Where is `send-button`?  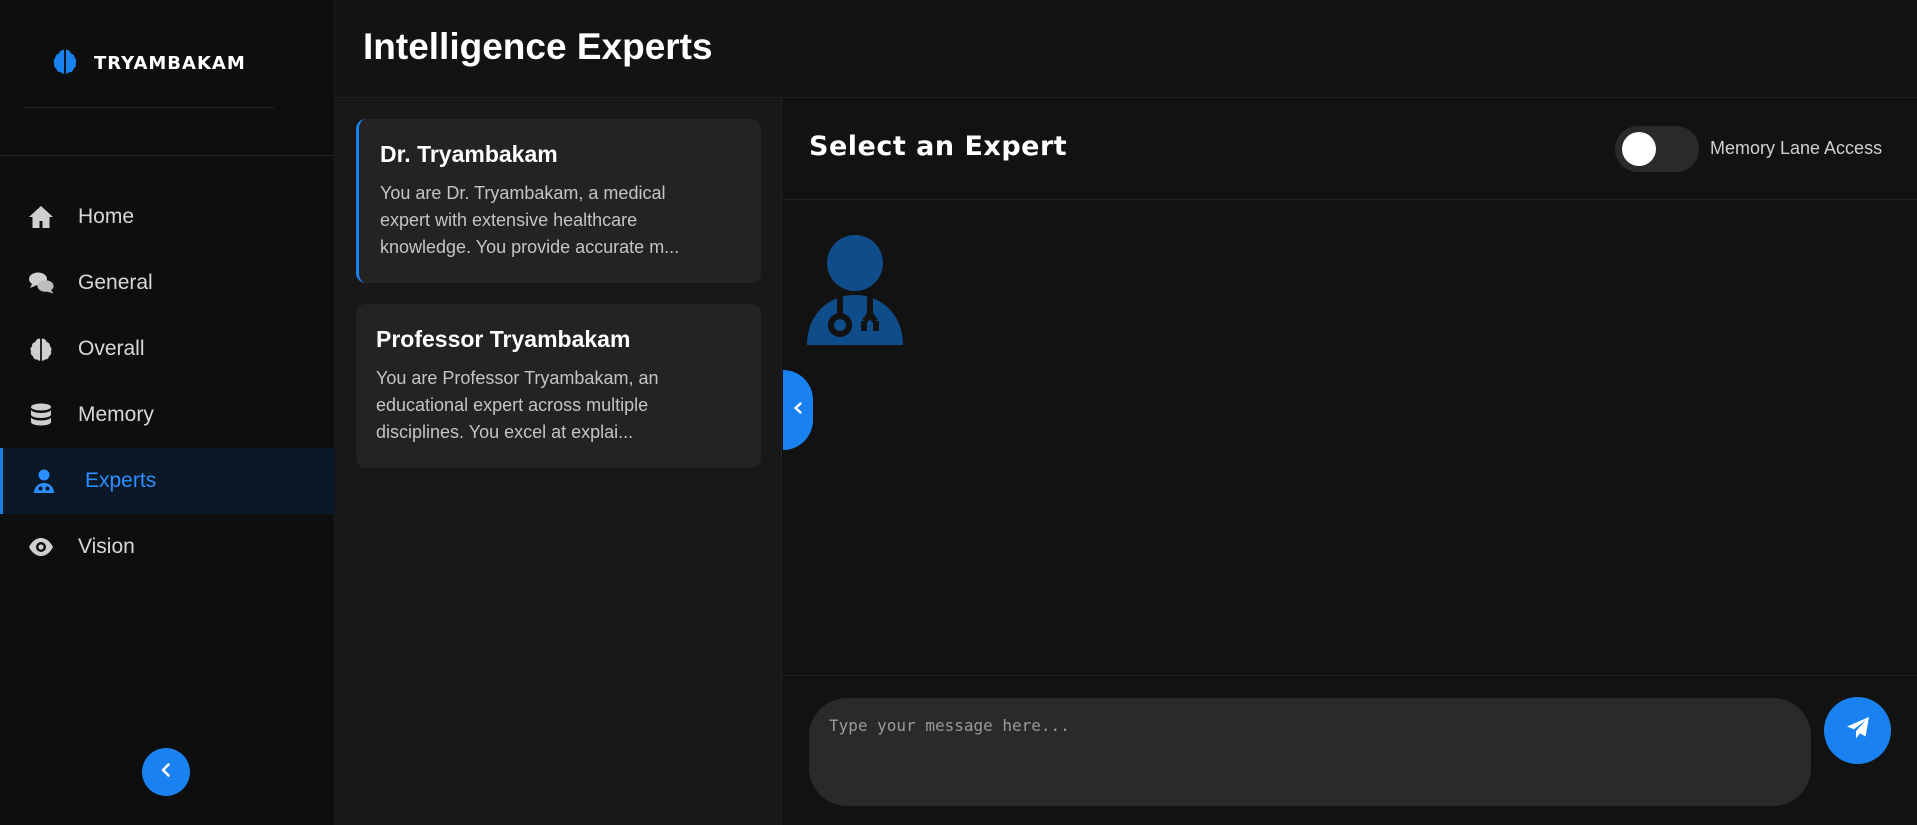 send-button is located at coordinates (1857, 730).